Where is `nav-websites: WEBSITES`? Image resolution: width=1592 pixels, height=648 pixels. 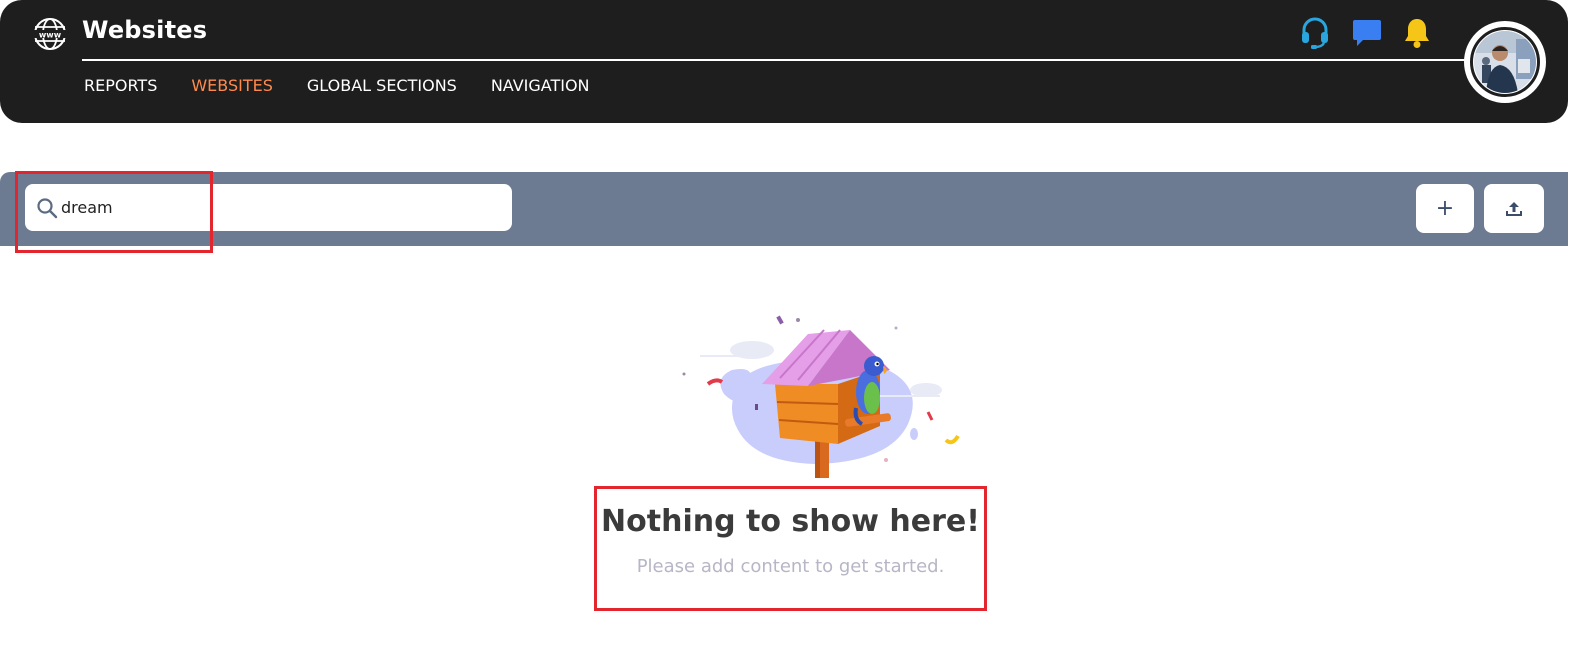 nav-websites: WEBSITES is located at coordinates (232, 85).